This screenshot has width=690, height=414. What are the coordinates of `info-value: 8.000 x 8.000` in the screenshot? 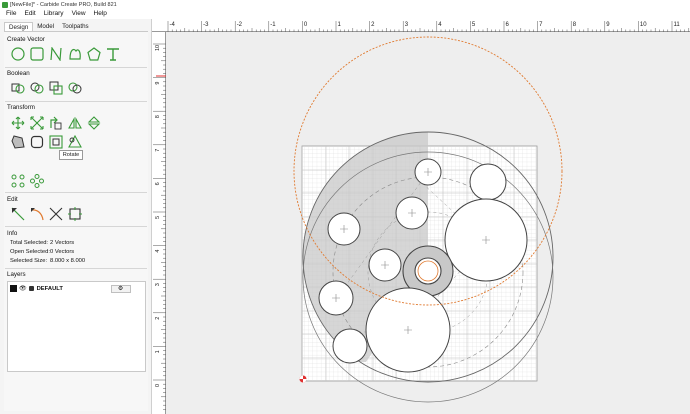 It's located at (68, 261).